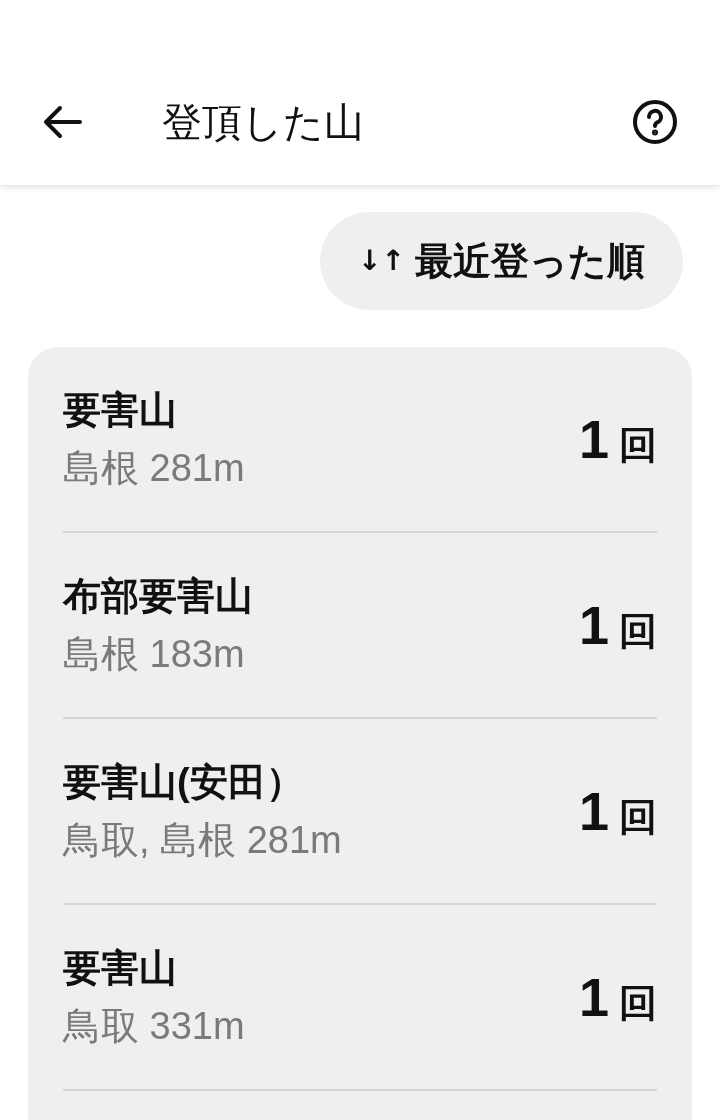 This screenshot has width=720, height=1120. I want to click on page-title: 登頂した山, so click(263, 122).